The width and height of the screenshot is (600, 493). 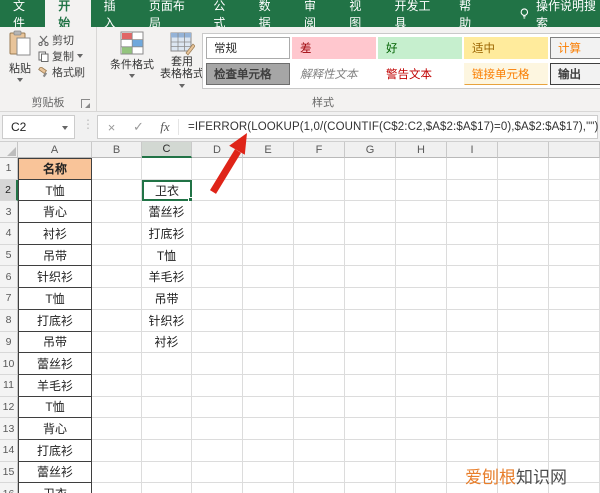 I want to click on name-box-dropdown-icon, so click(x=65, y=128).